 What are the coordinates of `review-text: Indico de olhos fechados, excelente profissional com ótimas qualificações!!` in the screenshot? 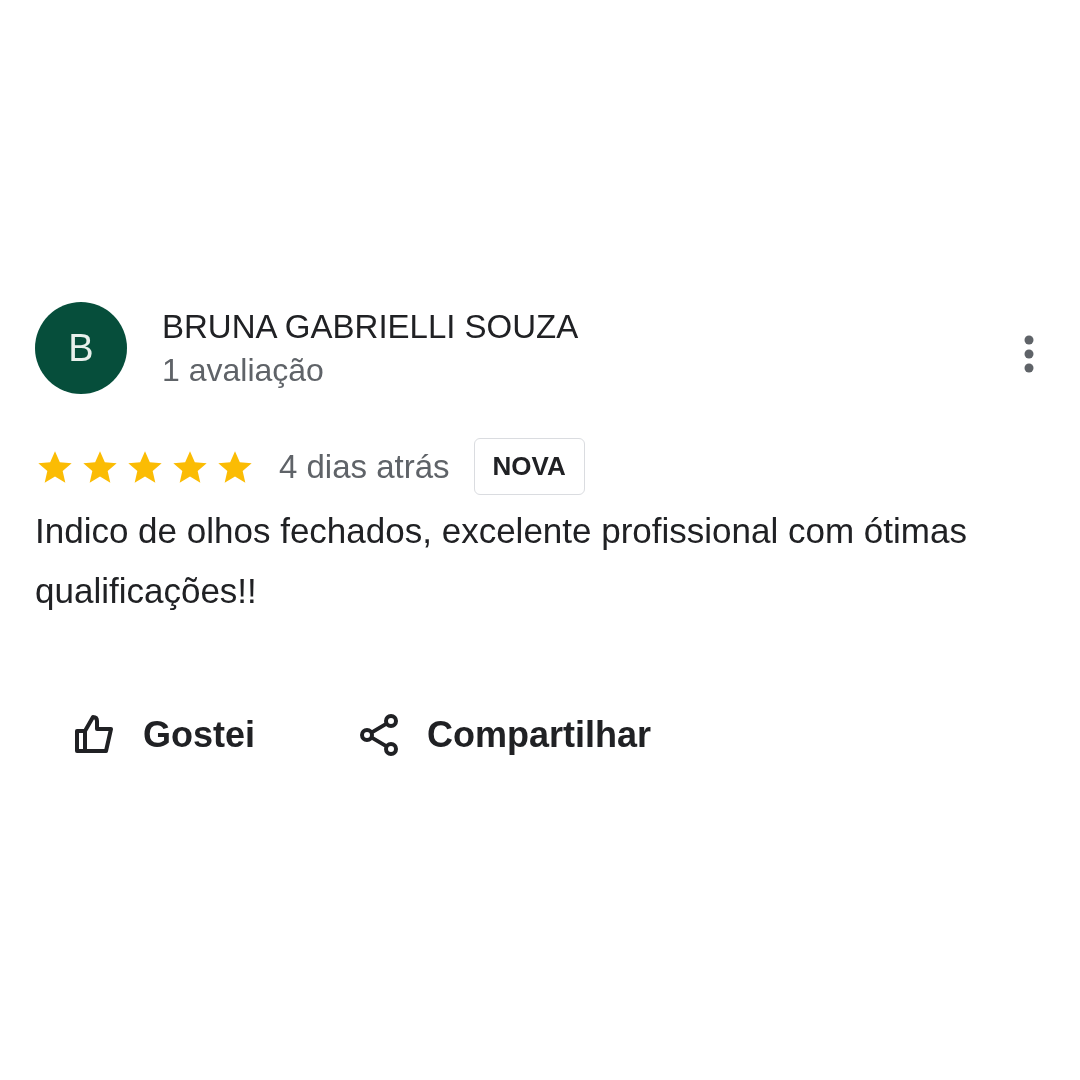 It's located at (501, 561).